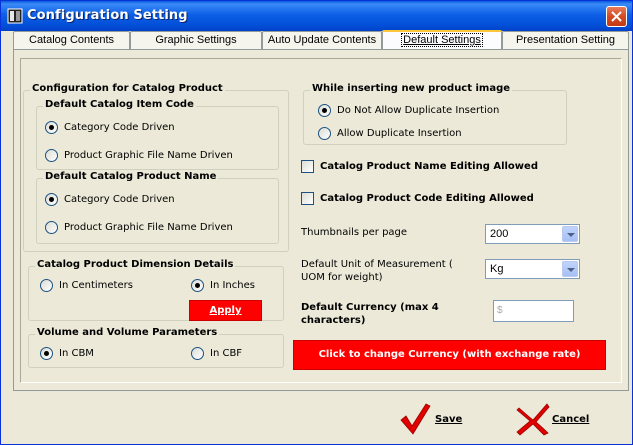 The height and width of the screenshot is (445, 633). I want to click on uom-select: Kg, so click(532, 269).